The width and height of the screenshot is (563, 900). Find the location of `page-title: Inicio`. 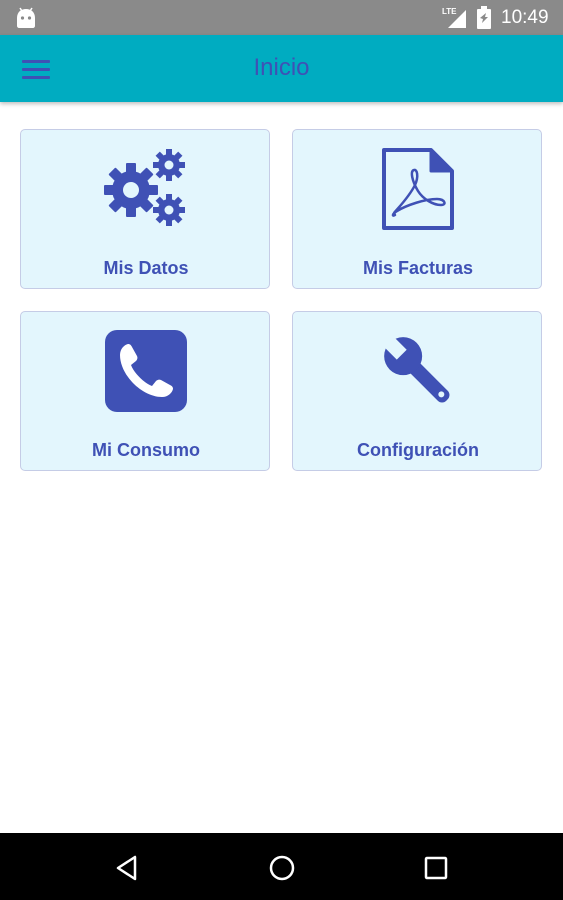

page-title: Inicio is located at coordinates (281, 67).